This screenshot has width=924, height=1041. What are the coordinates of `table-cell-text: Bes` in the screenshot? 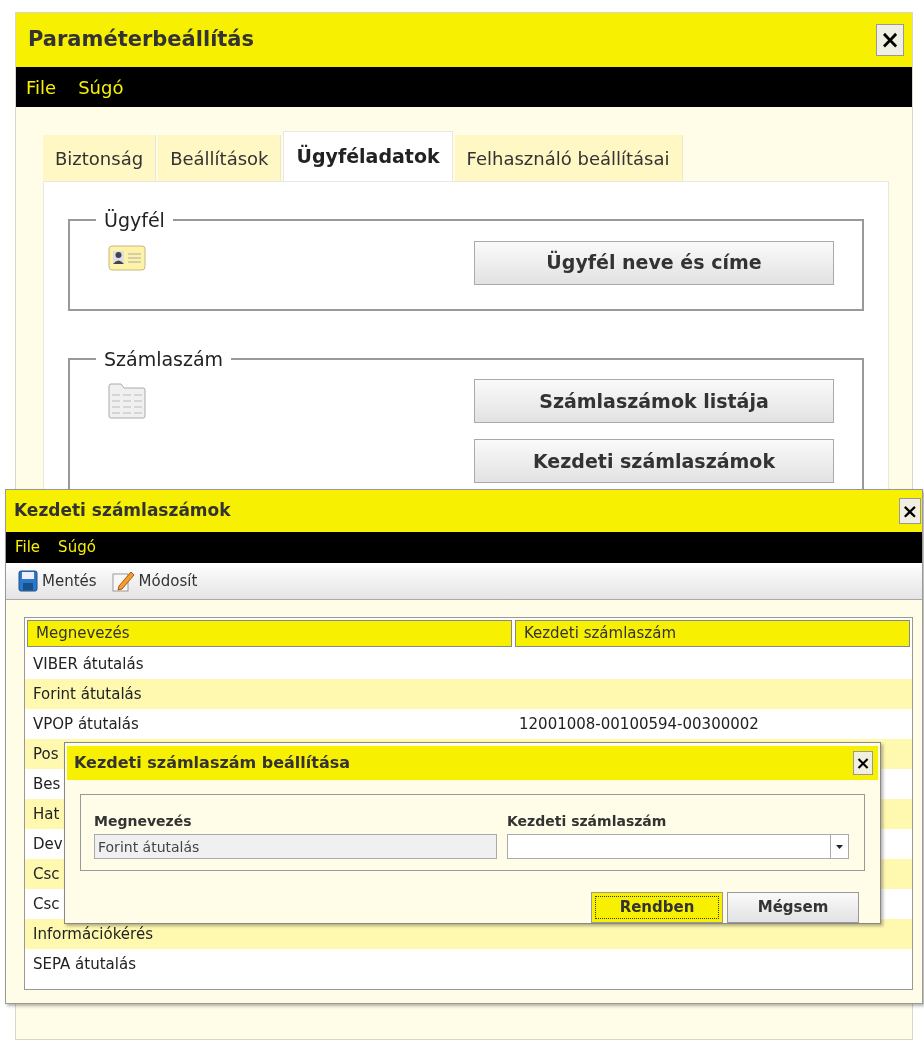 It's located at (47, 784).